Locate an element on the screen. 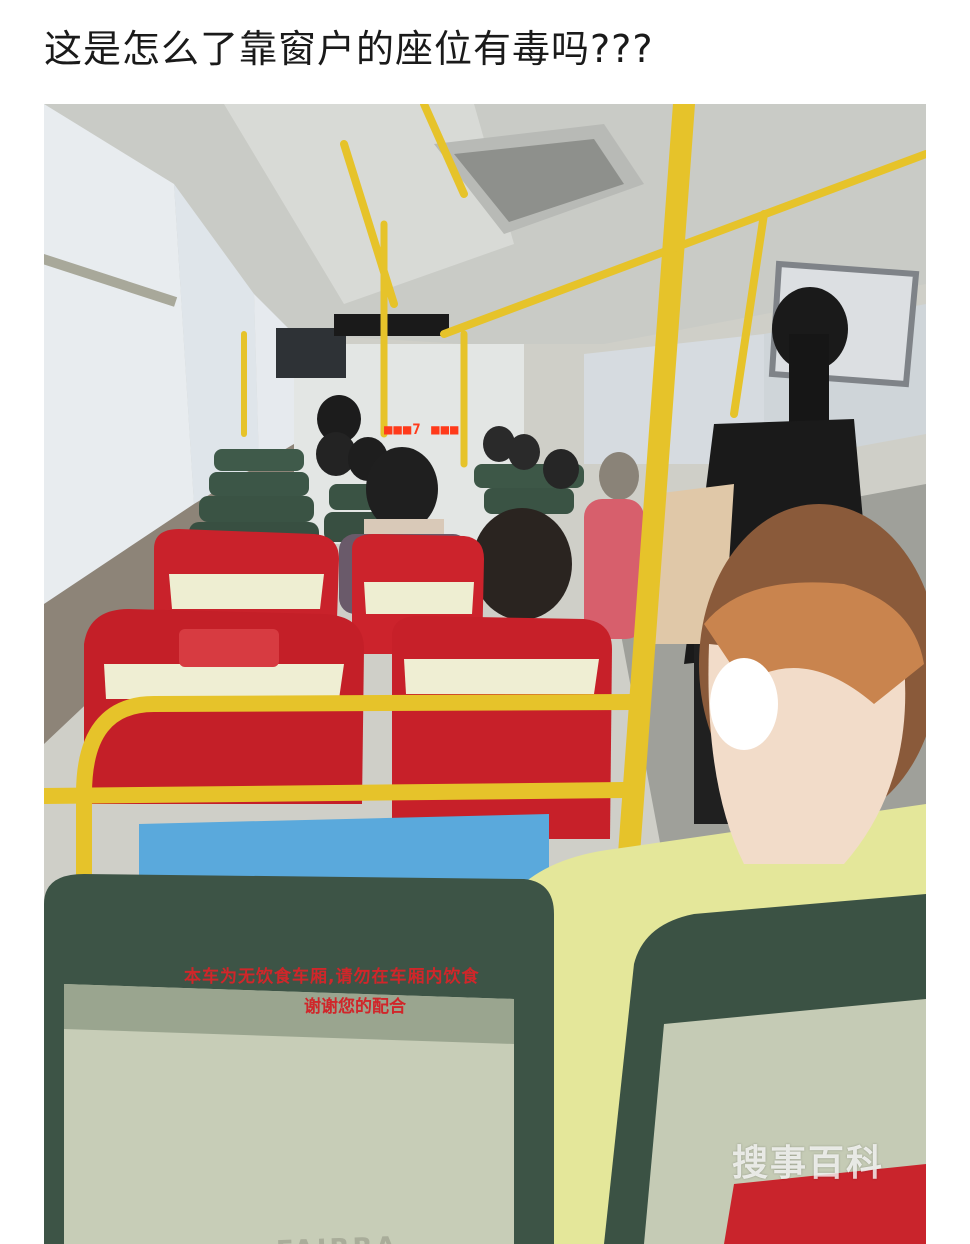  seat-ad-card is located at coordinates (229, 648).